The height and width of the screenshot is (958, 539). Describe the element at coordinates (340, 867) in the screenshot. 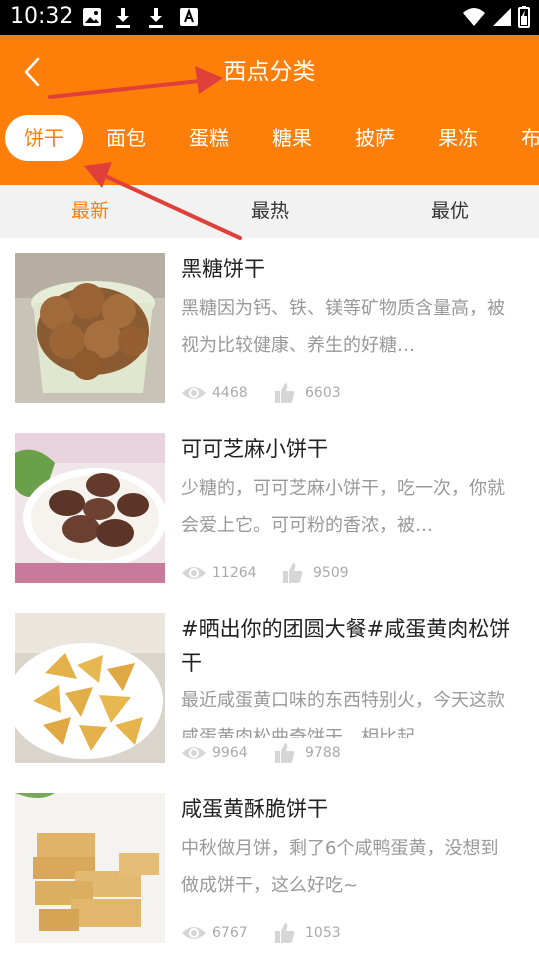

I see `recipe-description: 中秋做月饼，剩了6个咸鸭蛋黄，没想到做成饼干，这么好吃~` at that location.